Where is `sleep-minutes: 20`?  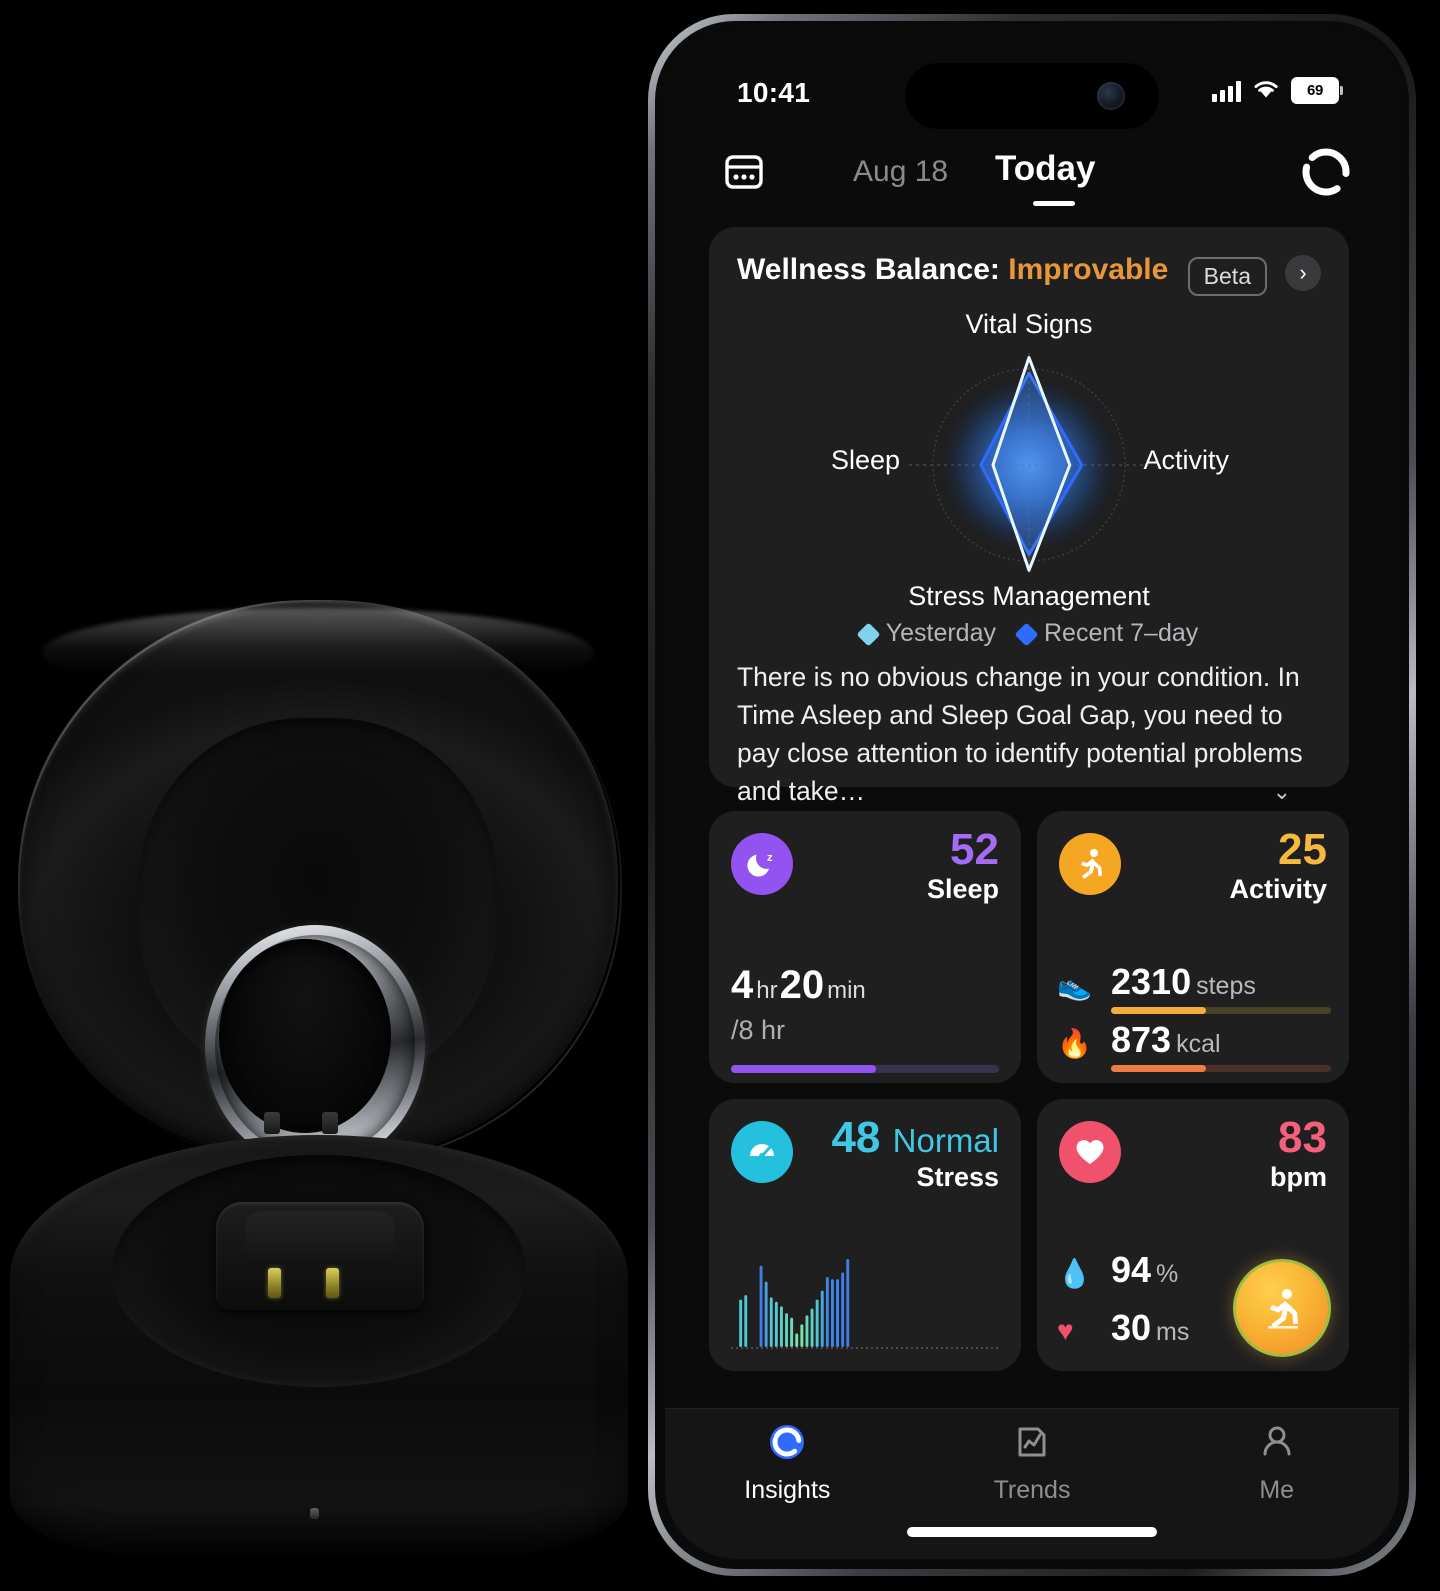 sleep-minutes: 20 is located at coordinates (802, 985).